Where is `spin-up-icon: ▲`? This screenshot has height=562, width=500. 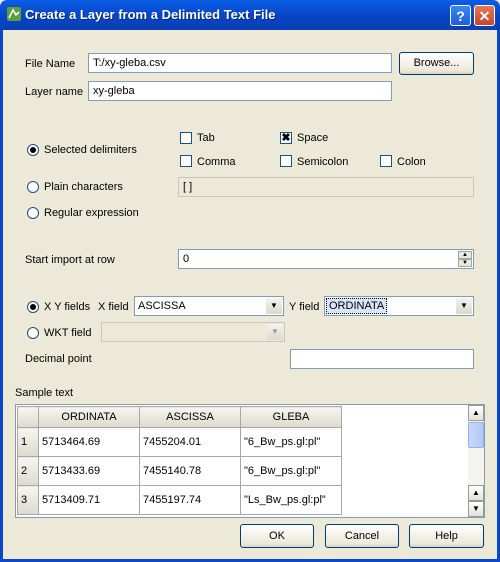 spin-up-icon: ▲ is located at coordinates (465, 255).